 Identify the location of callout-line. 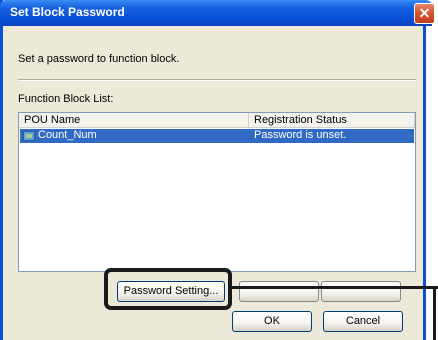
(335, 287).